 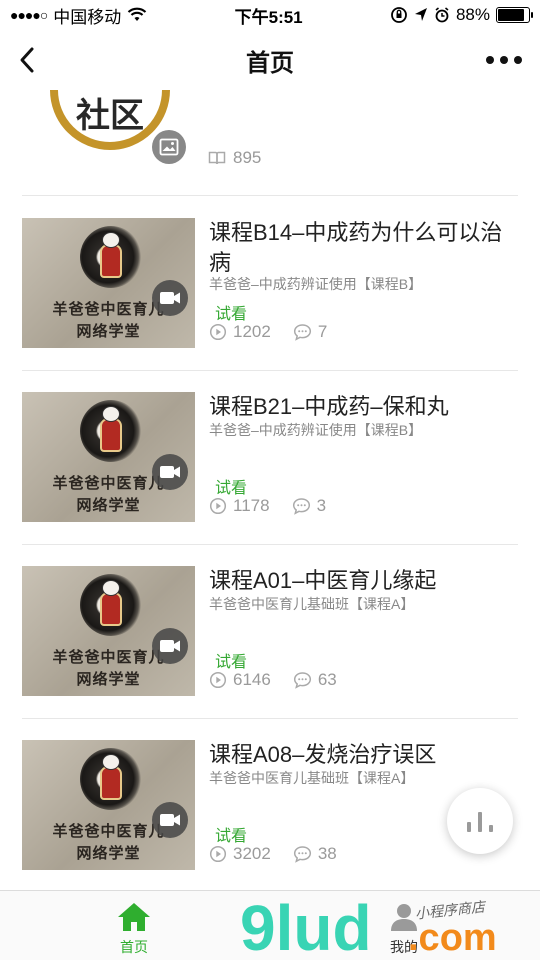 What do you see at coordinates (404, 947) in the screenshot?
I see `tab-mine-label: 我的` at bounding box center [404, 947].